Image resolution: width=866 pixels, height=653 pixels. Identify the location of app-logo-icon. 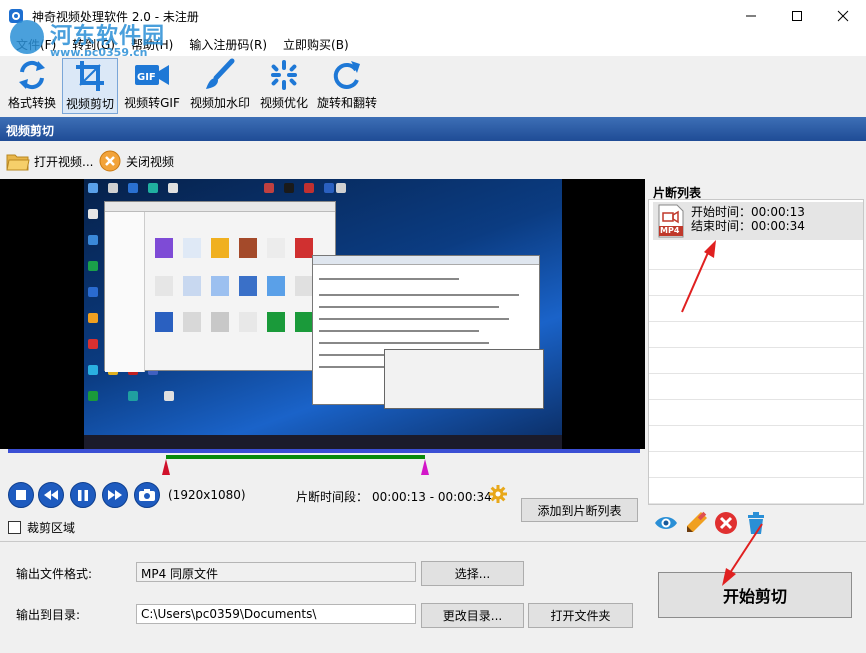
(16, 16).